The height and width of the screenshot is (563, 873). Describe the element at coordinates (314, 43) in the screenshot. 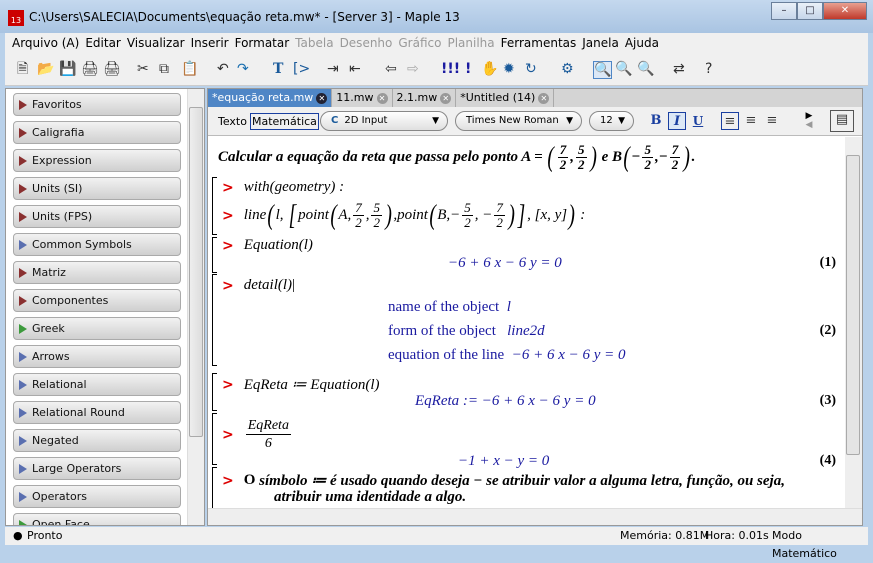

I see `menu-tabela: Tabela` at that location.